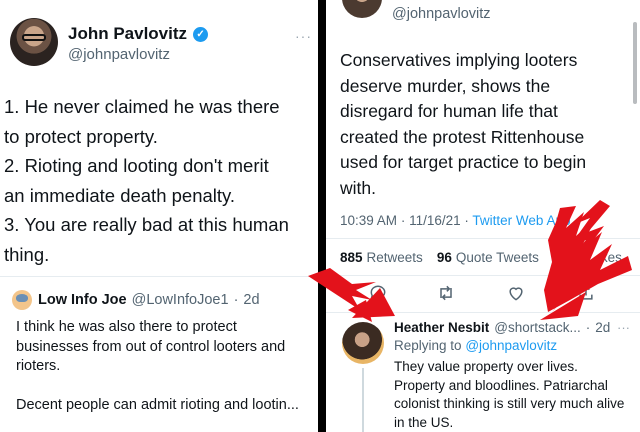 Image resolution: width=640 pixels, height=432 pixels. Describe the element at coordinates (351, 257) in the screenshot. I see `retweets-count: 885` at that location.